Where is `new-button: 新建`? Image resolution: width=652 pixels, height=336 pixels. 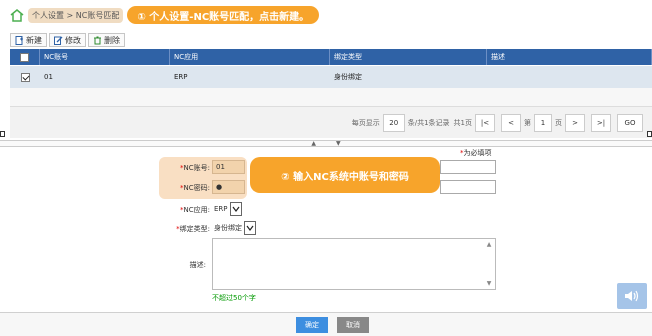 new-button: 新建 is located at coordinates (28, 40).